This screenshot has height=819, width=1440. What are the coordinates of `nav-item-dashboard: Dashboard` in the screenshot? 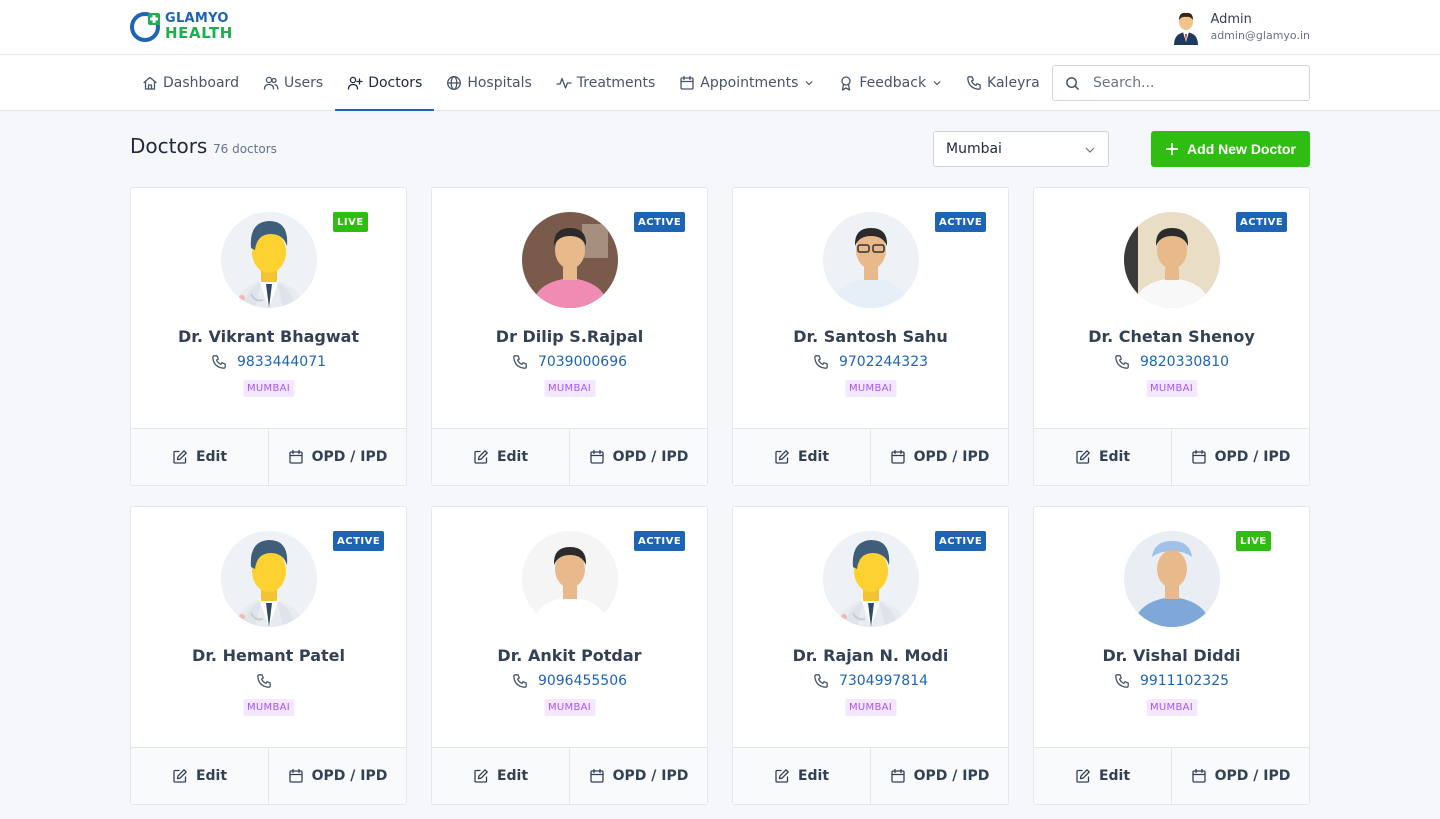 It's located at (190, 83).